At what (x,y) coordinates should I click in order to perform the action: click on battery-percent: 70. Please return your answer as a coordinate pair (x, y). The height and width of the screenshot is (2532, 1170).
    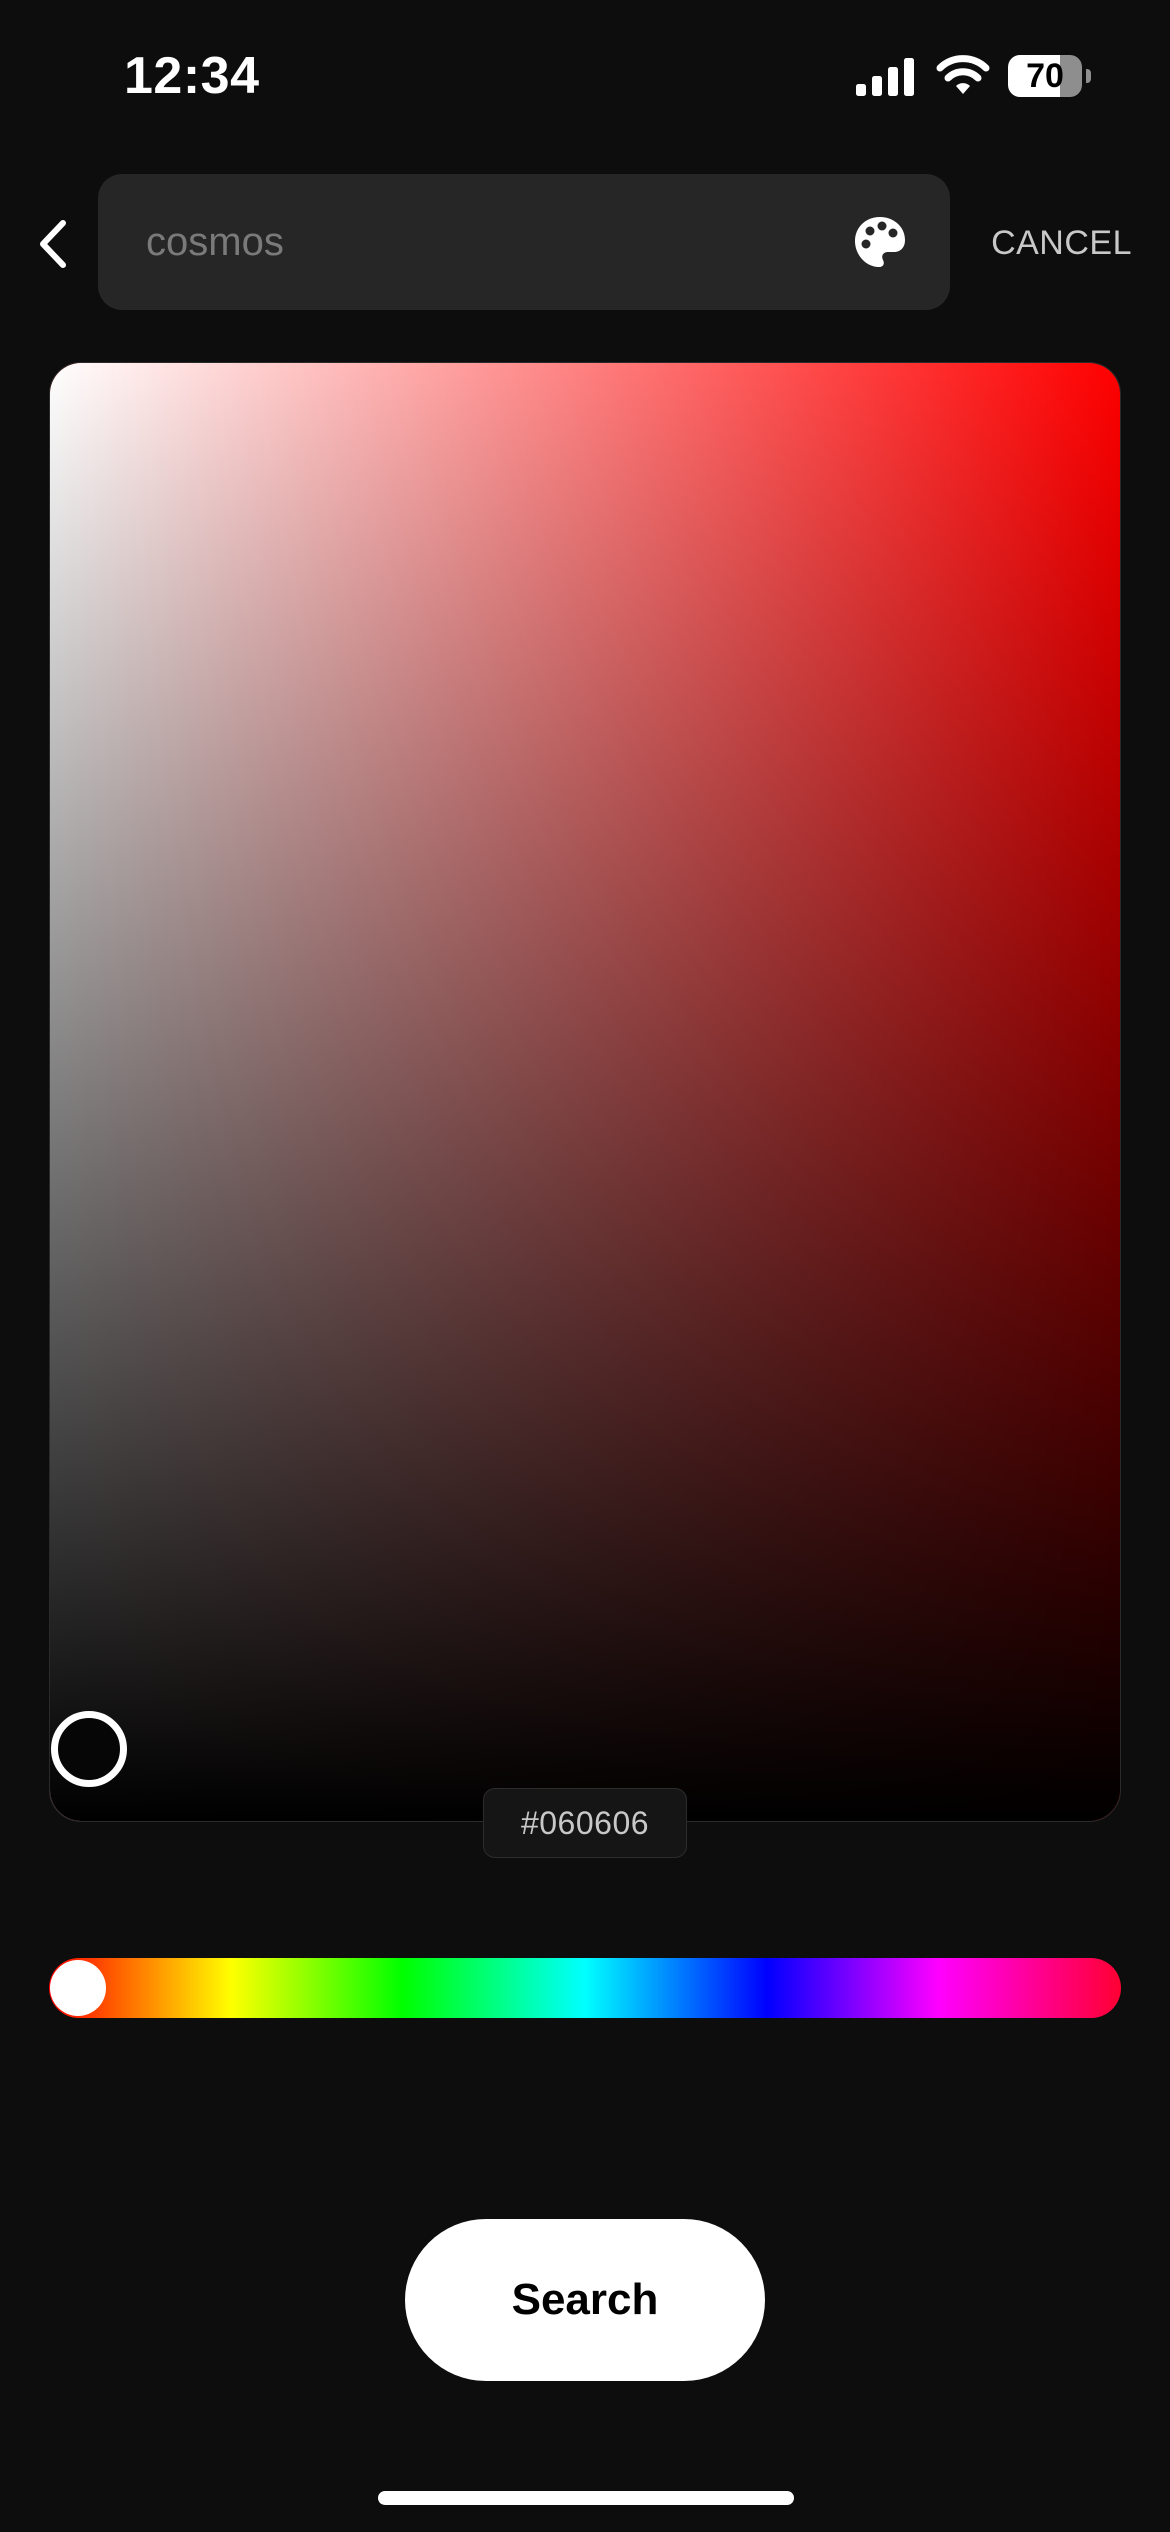
    Looking at the image, I should click on (1045, 76).